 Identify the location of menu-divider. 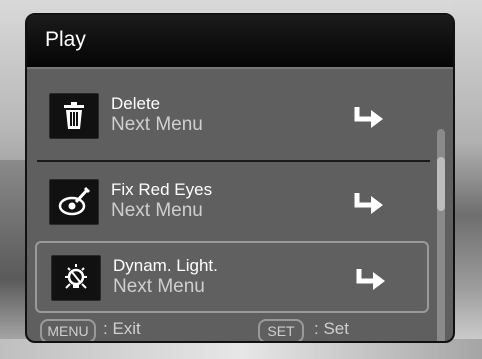
(233, 161).